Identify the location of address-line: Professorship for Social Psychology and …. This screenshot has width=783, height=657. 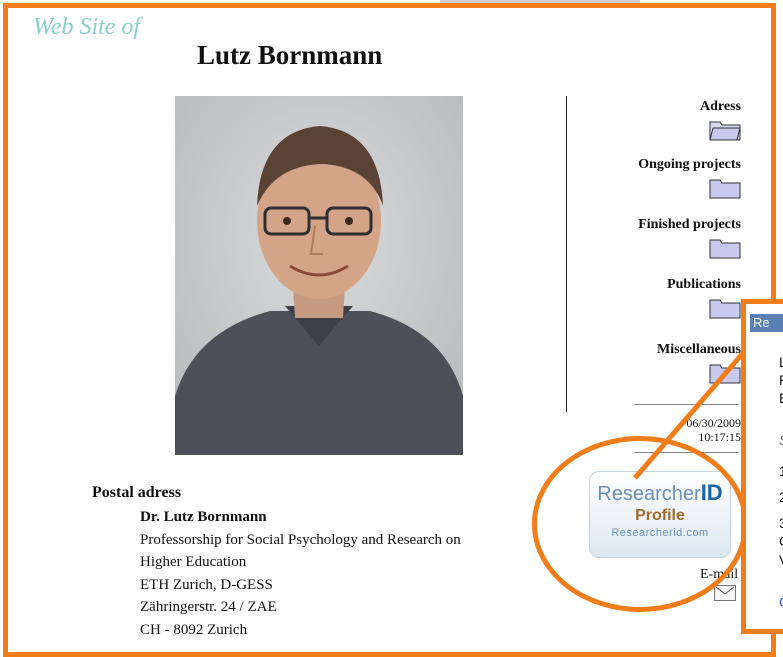
(300, 539).